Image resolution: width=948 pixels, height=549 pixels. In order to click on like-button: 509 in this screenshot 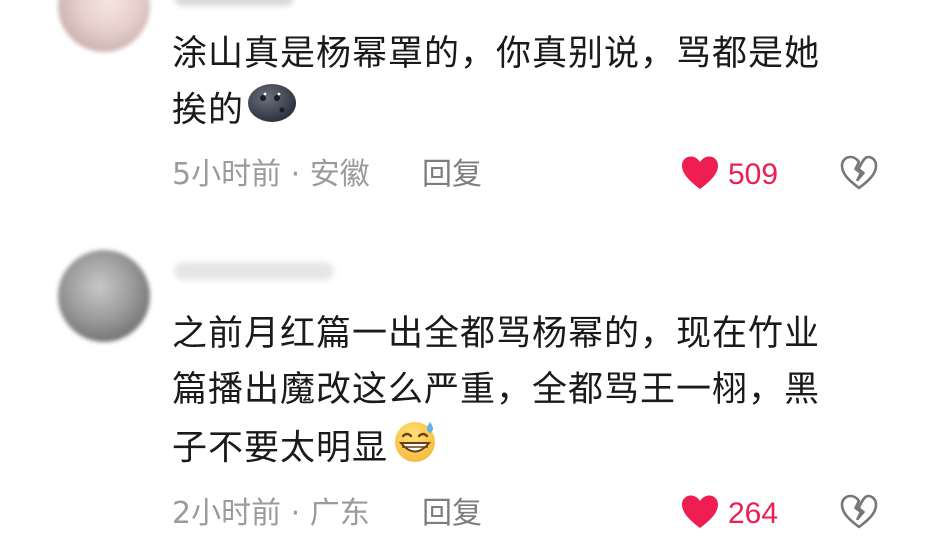, I will do `click(729, 175)`.